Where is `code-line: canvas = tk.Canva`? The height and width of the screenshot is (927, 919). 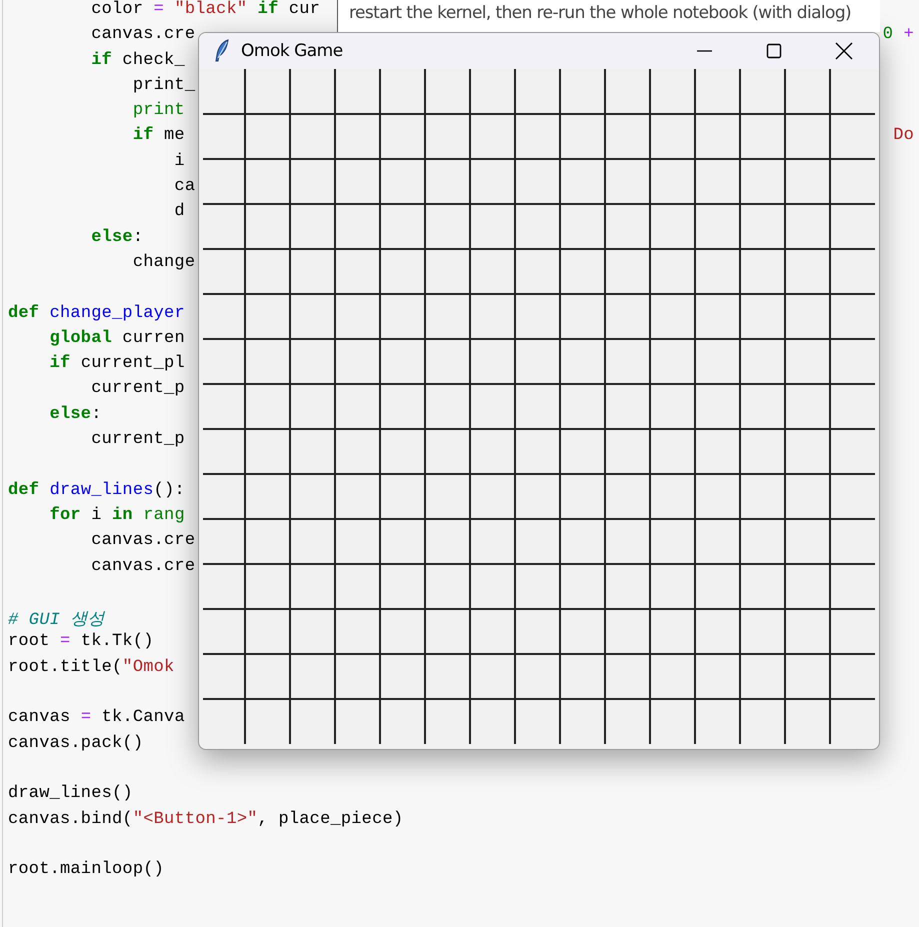 code-line: canvas = tk.Canva is located at coordinates (96, 719).